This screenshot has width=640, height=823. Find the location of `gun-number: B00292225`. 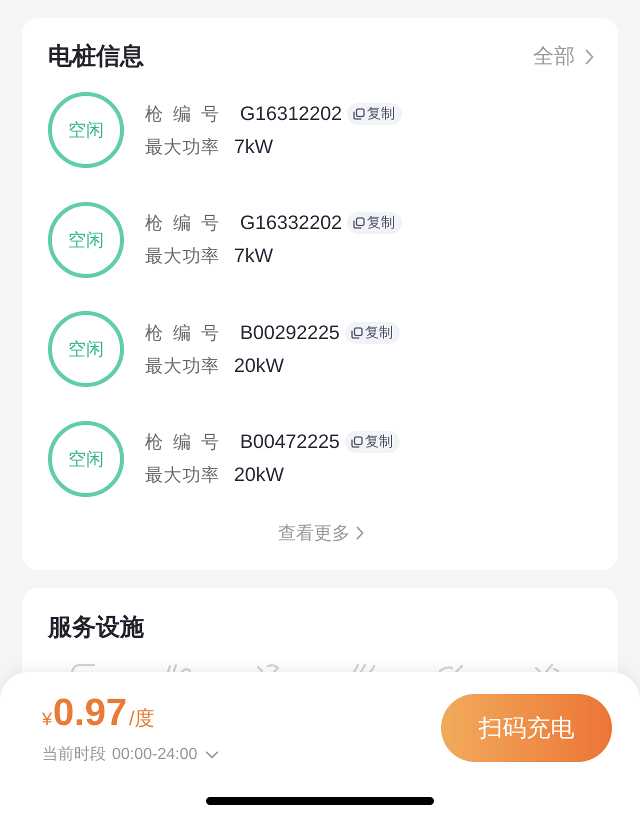

gun-number: B00292225 is located at coordinates (290, 333).